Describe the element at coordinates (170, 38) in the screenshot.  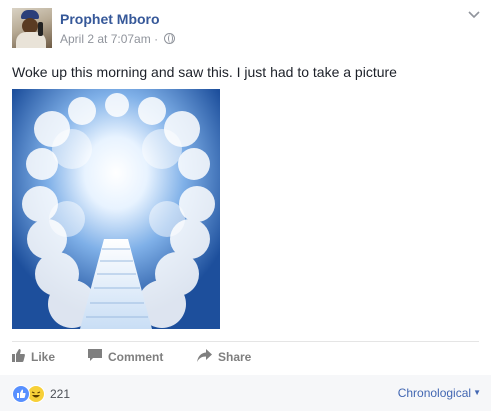
I see `globe-icon` at that location.